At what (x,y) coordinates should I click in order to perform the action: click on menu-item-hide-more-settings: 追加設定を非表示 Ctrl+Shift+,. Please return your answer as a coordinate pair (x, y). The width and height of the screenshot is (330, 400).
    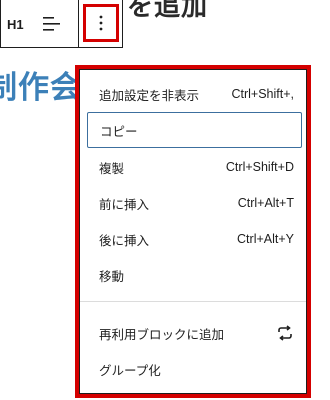
    Looking at the image, I should click on (194, 94).